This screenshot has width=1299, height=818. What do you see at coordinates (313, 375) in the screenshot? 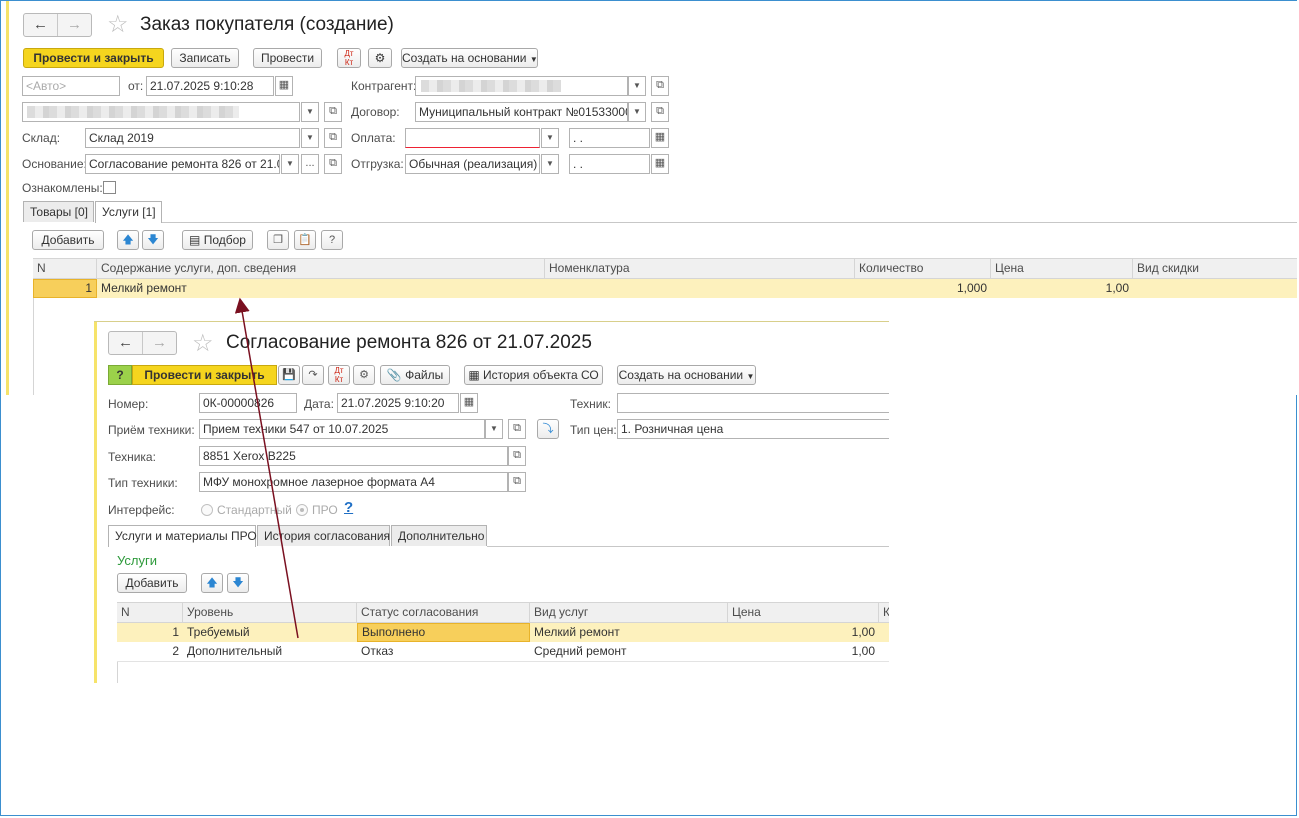
I see `post-document-icon: ↷` at bounding box center [313, 375].